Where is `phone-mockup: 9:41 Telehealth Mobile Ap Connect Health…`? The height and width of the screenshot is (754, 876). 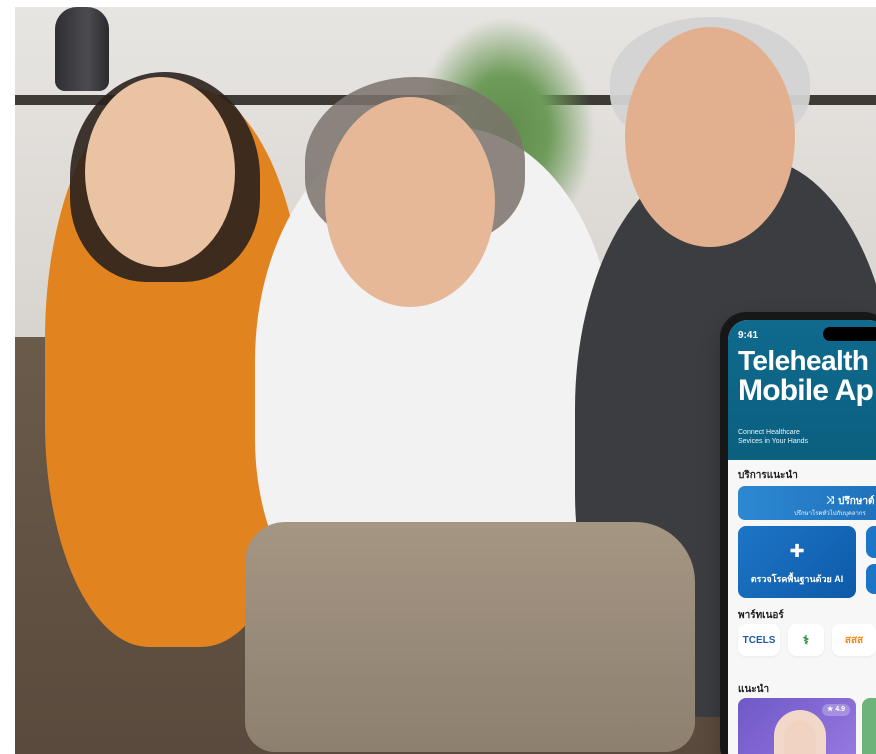
phone-mockup: 9:41 Telehealth Mobile Ap Connect Health… is located at coordinates (798, 533).